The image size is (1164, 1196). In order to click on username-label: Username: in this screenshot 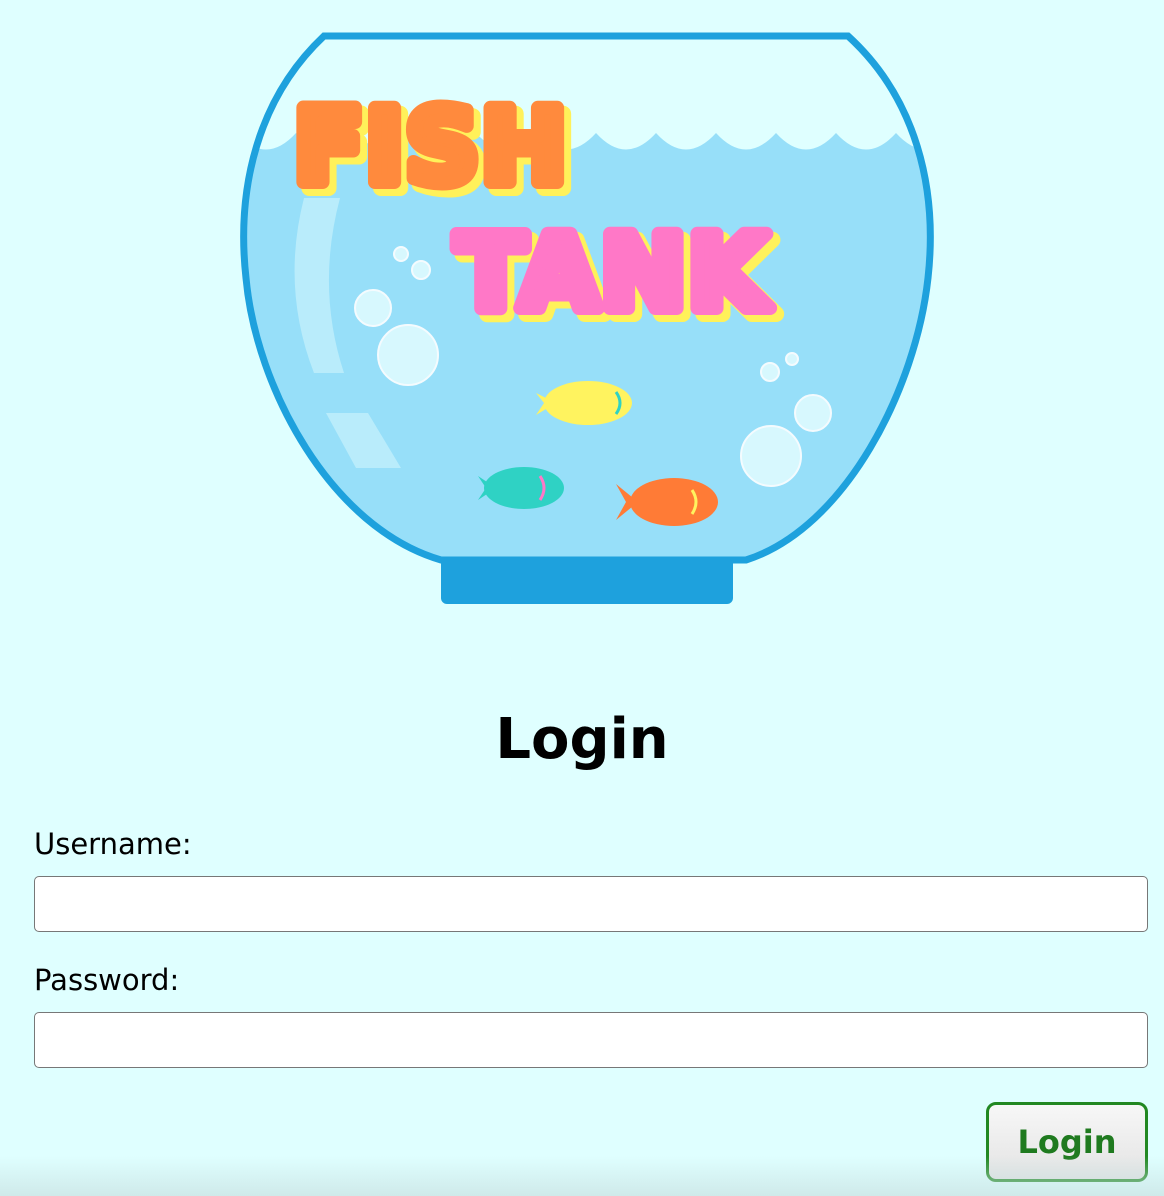, I will do `click(113, 844)`.